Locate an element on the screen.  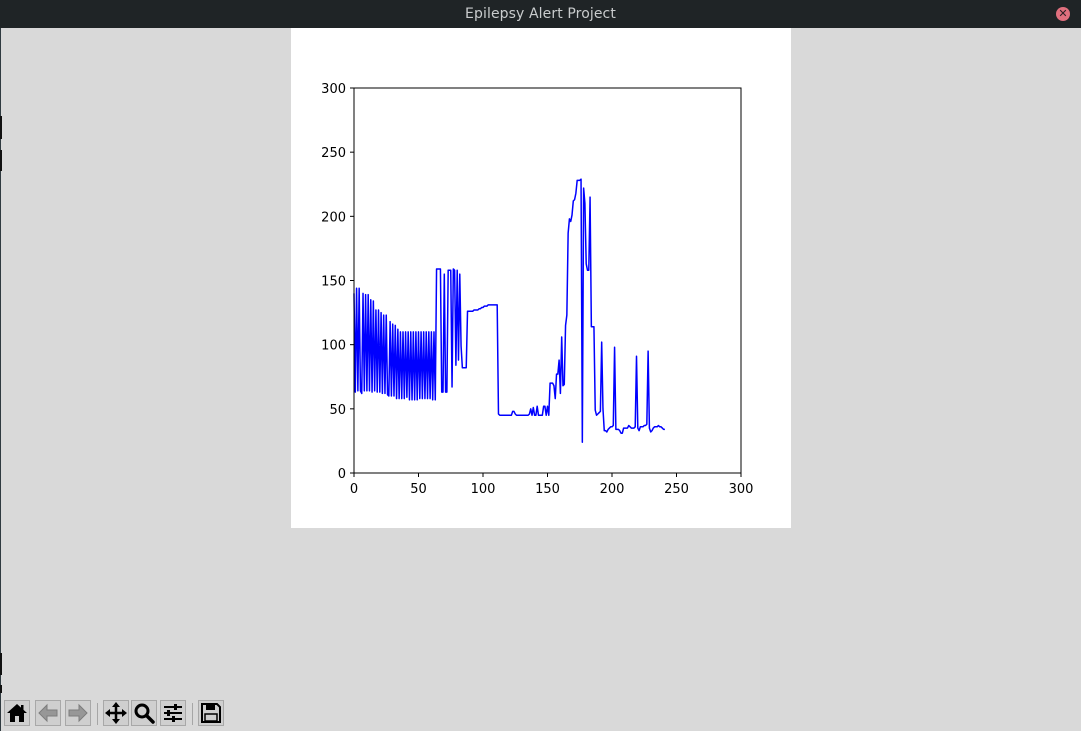
back-button is located at coordinates (48, 713).